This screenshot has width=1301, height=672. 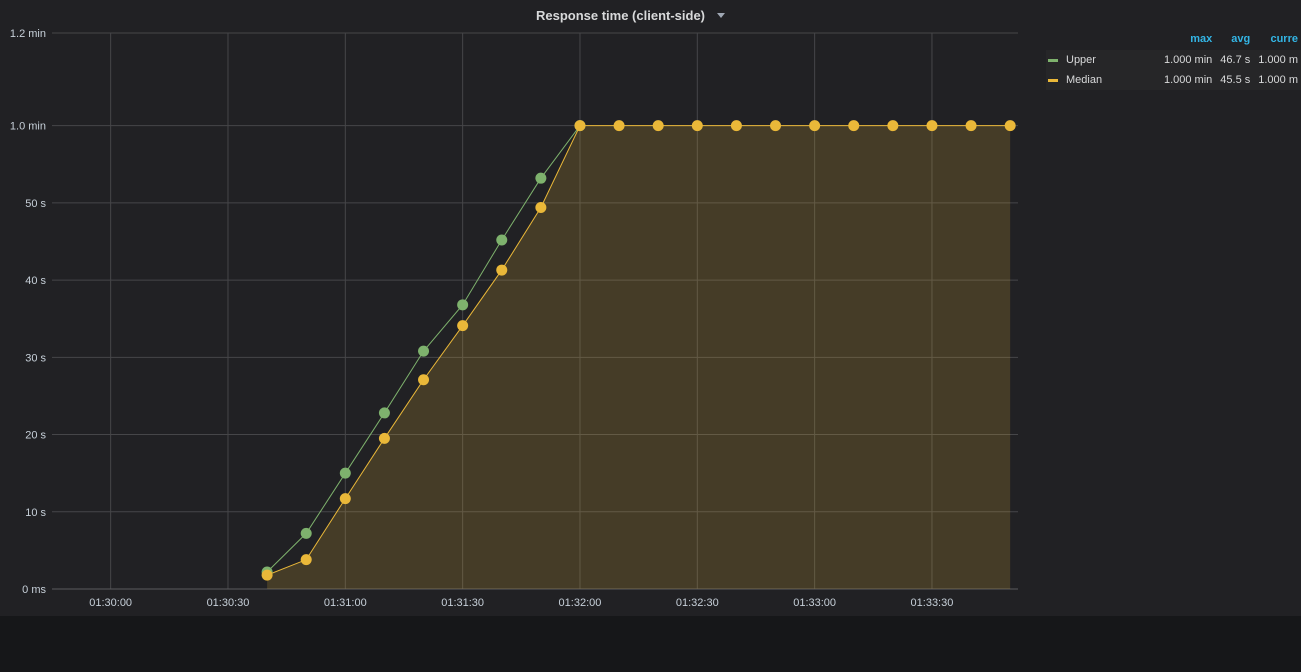 I want to click on median-swatch-icon, so click(x=1053, y=80).